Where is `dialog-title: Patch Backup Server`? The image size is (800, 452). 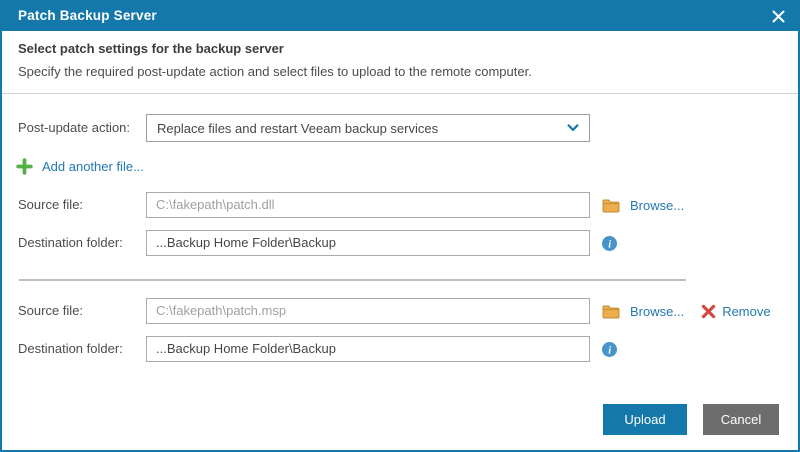 dialog-title: Patch Backup Server is located at coordinates (87, 15).